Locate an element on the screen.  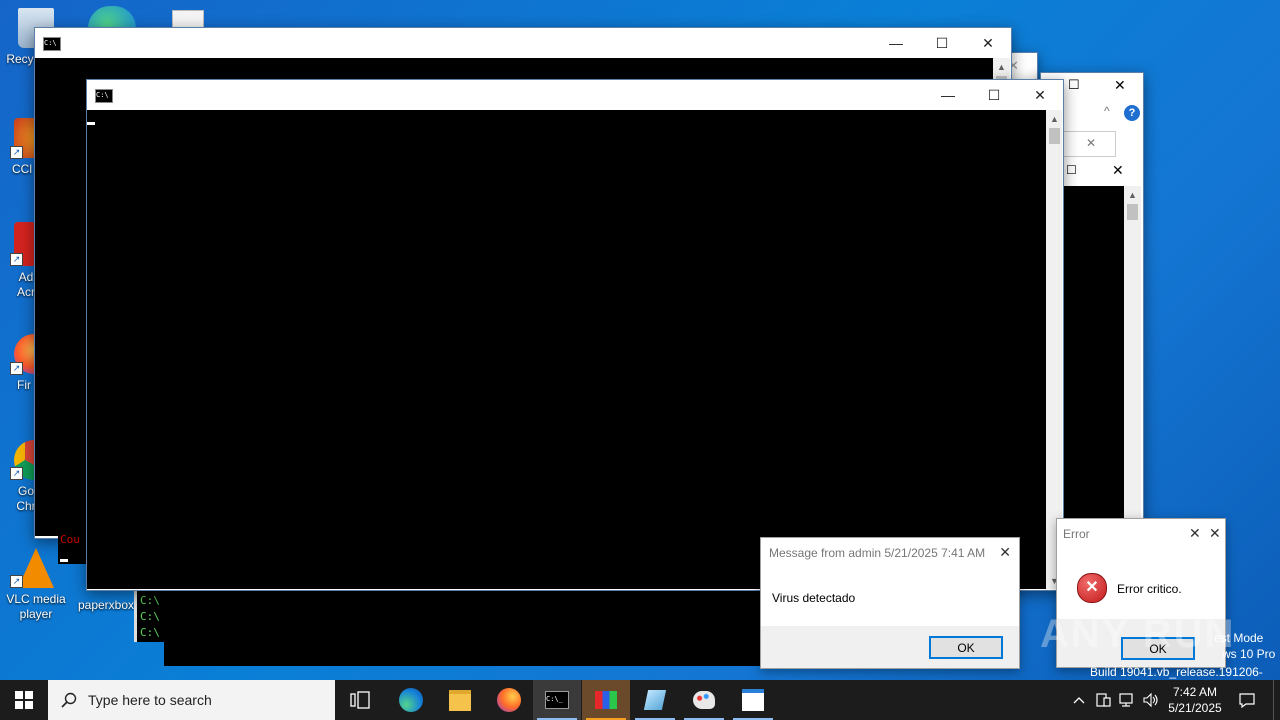
taskbar-search-box: Type here to search is located at coordinates (191, 700).